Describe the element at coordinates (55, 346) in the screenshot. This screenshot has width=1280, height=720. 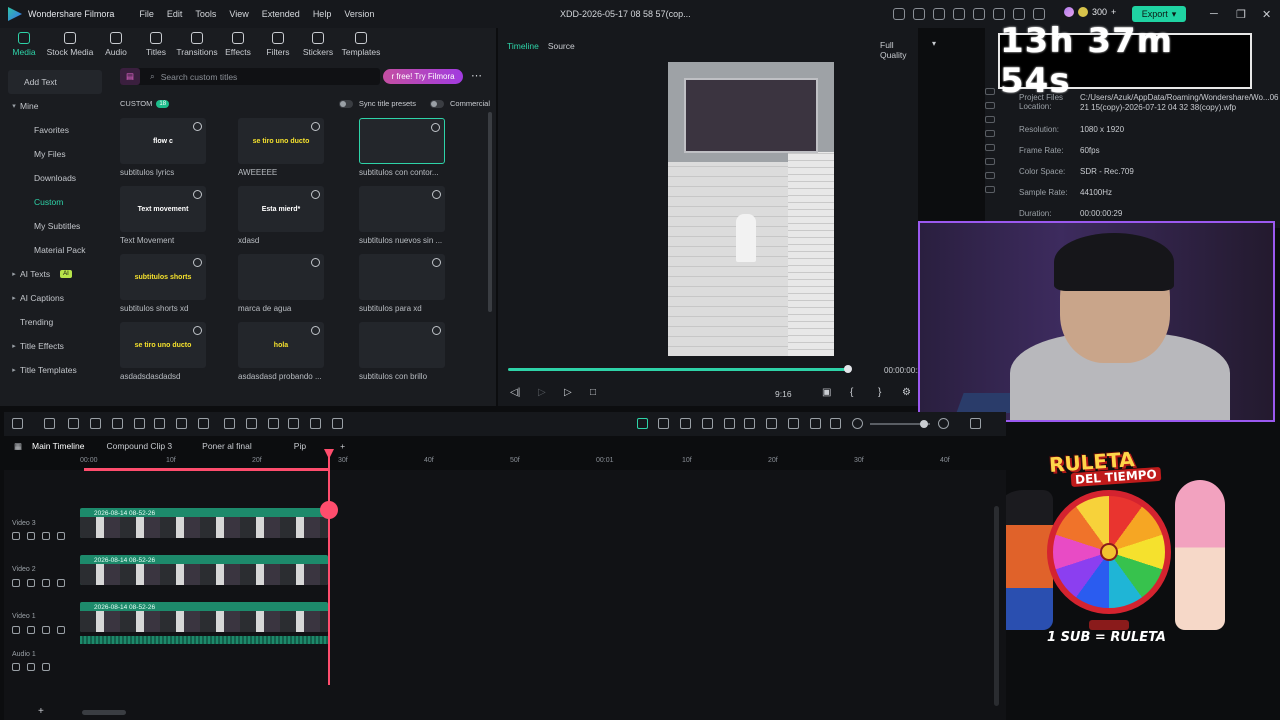
I see `sidebar-item-title-effects: ▸ Title Effects` at that location.